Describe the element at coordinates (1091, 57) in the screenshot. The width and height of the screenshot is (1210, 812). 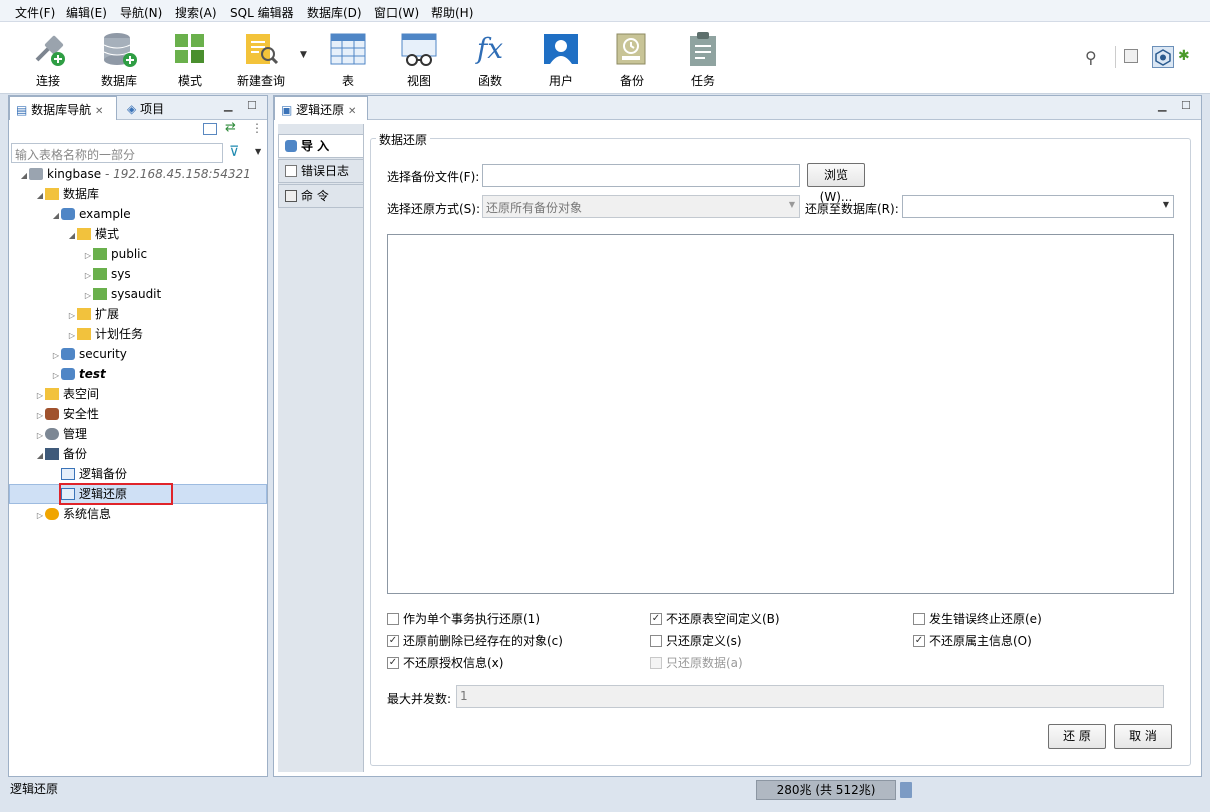
I see `search-icon: ⚲` at that location.